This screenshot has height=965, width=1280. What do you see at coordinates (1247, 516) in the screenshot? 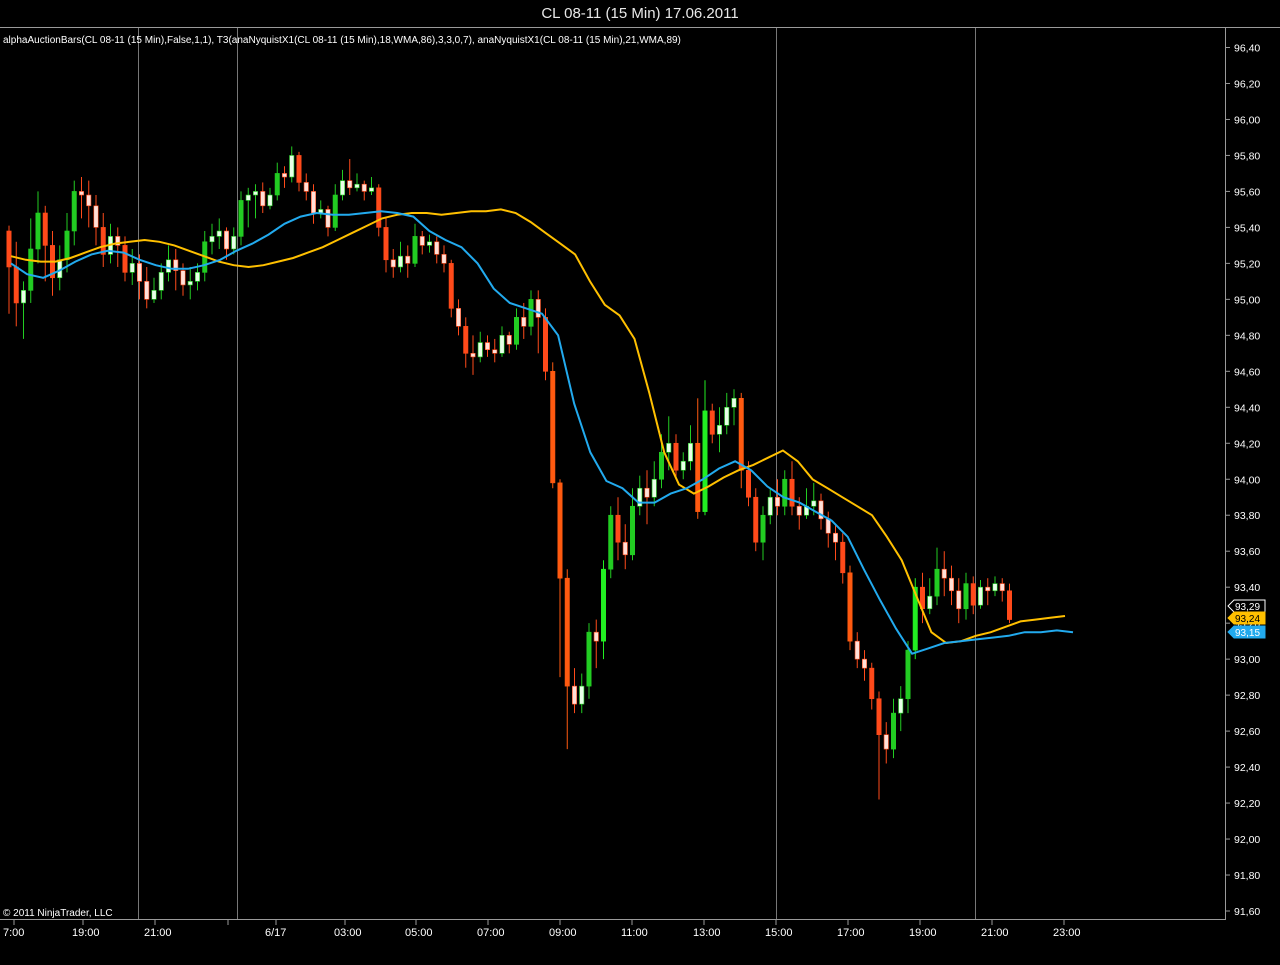
I see `y-tick-label: 93,80` at bounding box center [1247, 516].